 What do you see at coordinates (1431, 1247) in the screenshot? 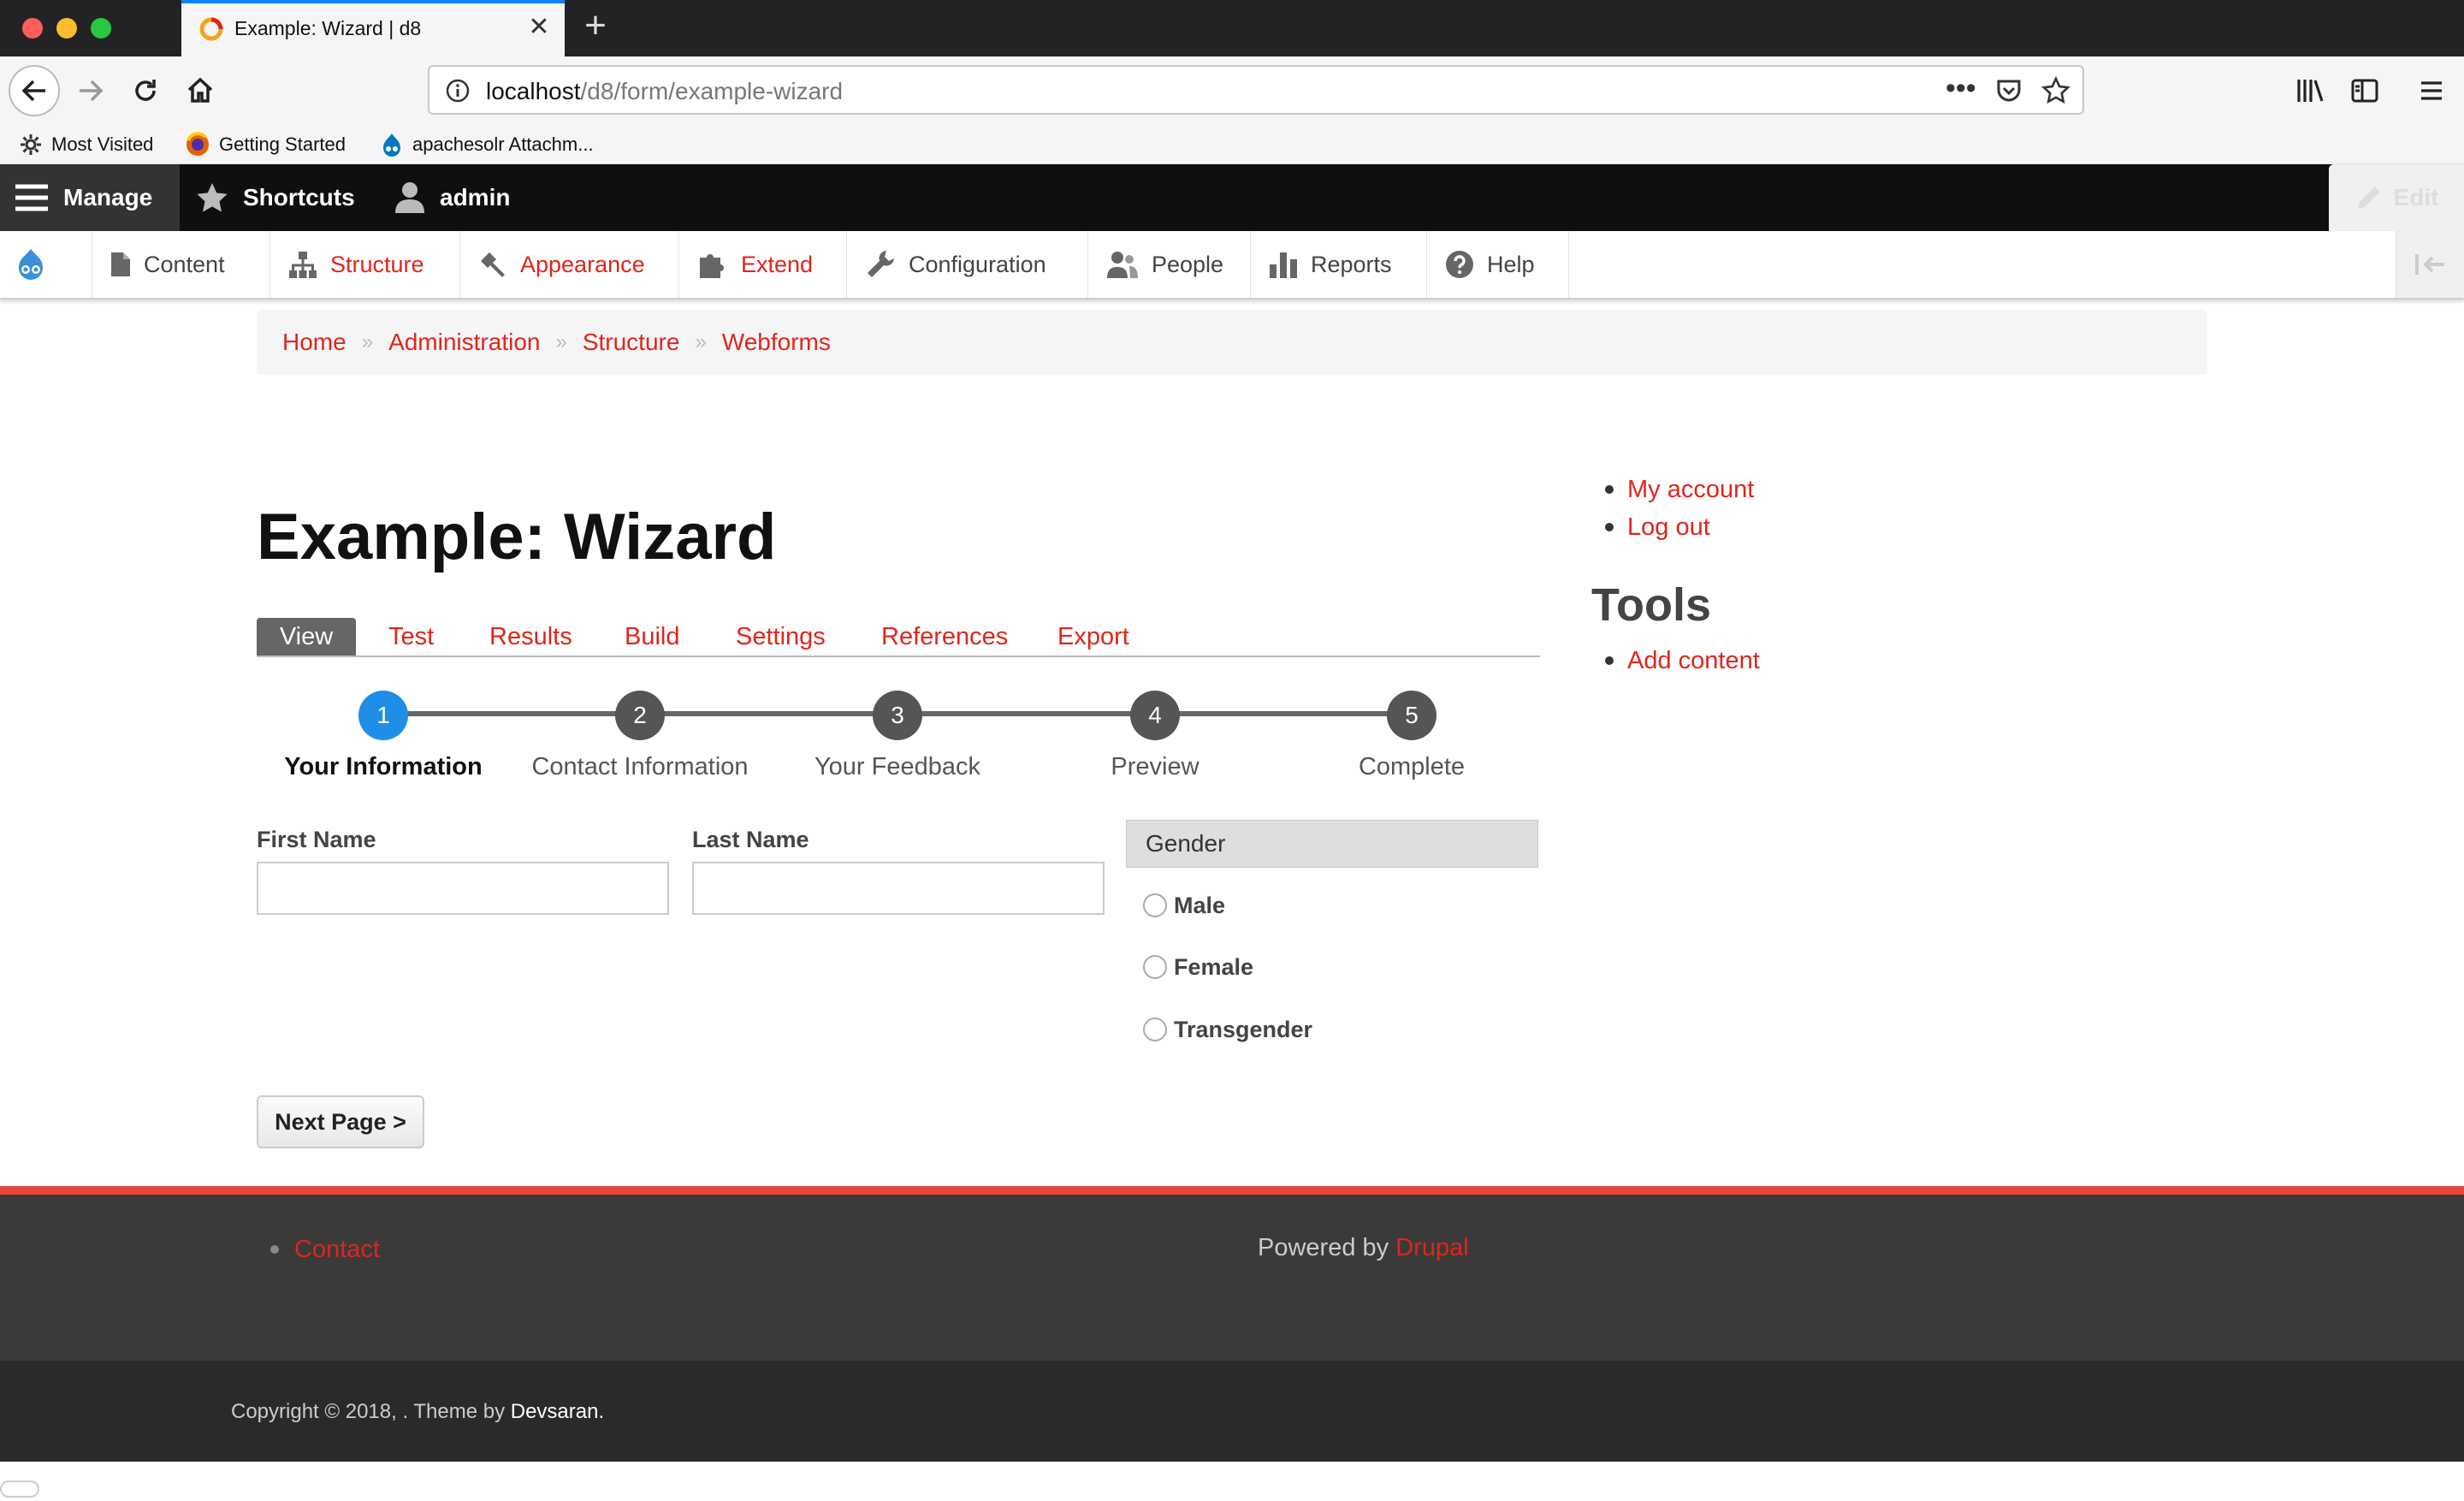
I see `drupal-link: Drupal` at bounding box center [1431, 1247].